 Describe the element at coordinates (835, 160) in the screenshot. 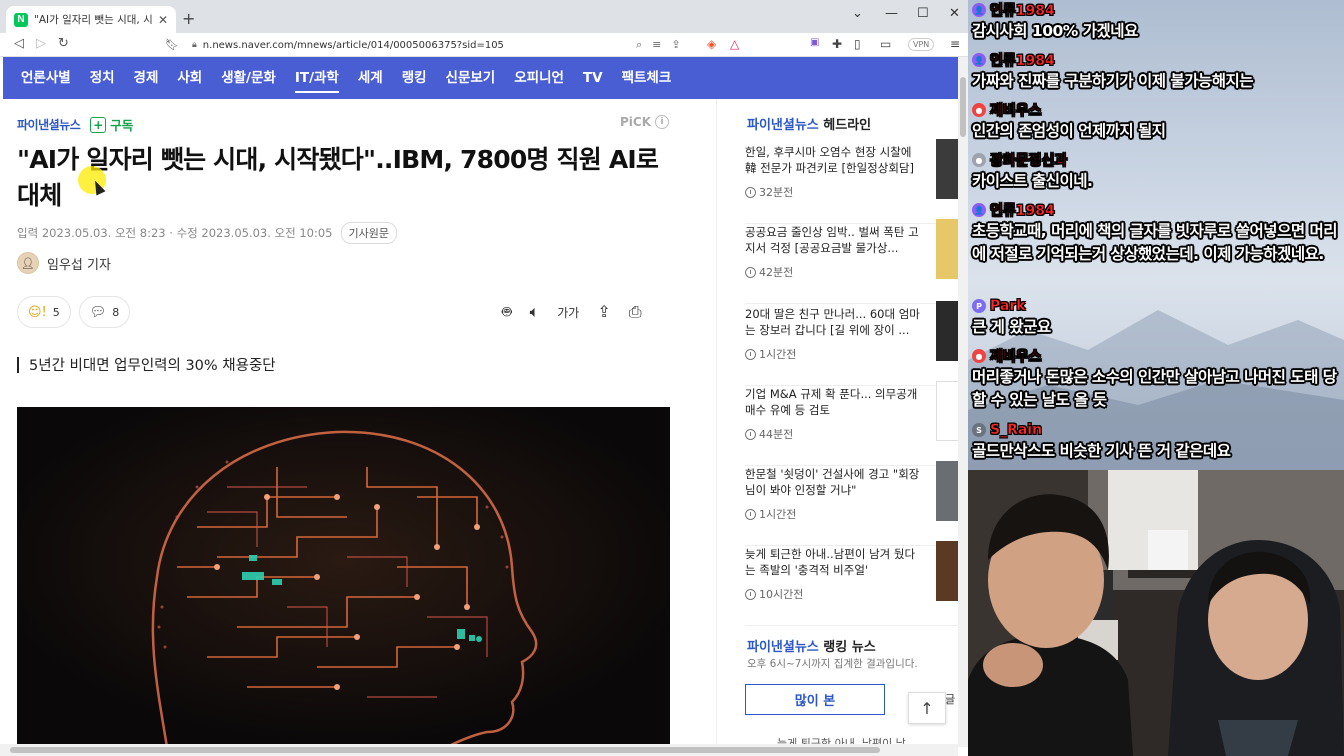

I see `news-title: 한일, 후쿠시마 오염수 현장 시찰에 韓 전문가 파견키로 [한일정상회담]` at that location.